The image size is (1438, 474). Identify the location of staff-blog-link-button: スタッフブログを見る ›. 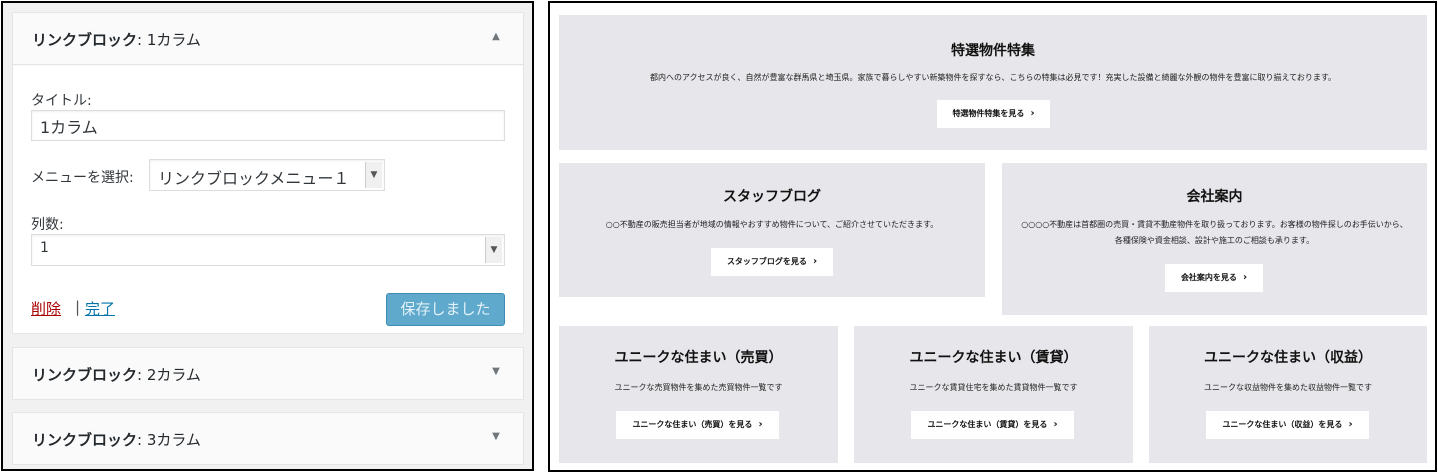
(772, 262).